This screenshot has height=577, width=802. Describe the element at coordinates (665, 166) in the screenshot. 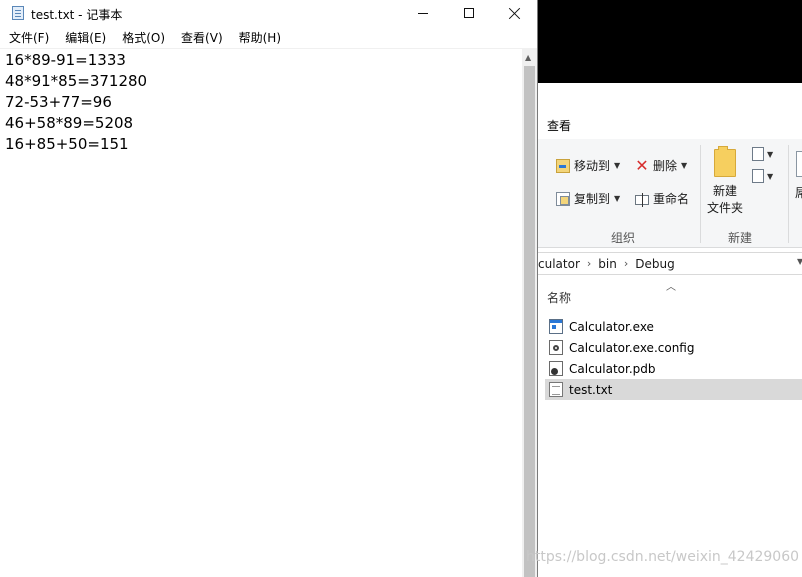

I see `delete-label: 删除` at that location.